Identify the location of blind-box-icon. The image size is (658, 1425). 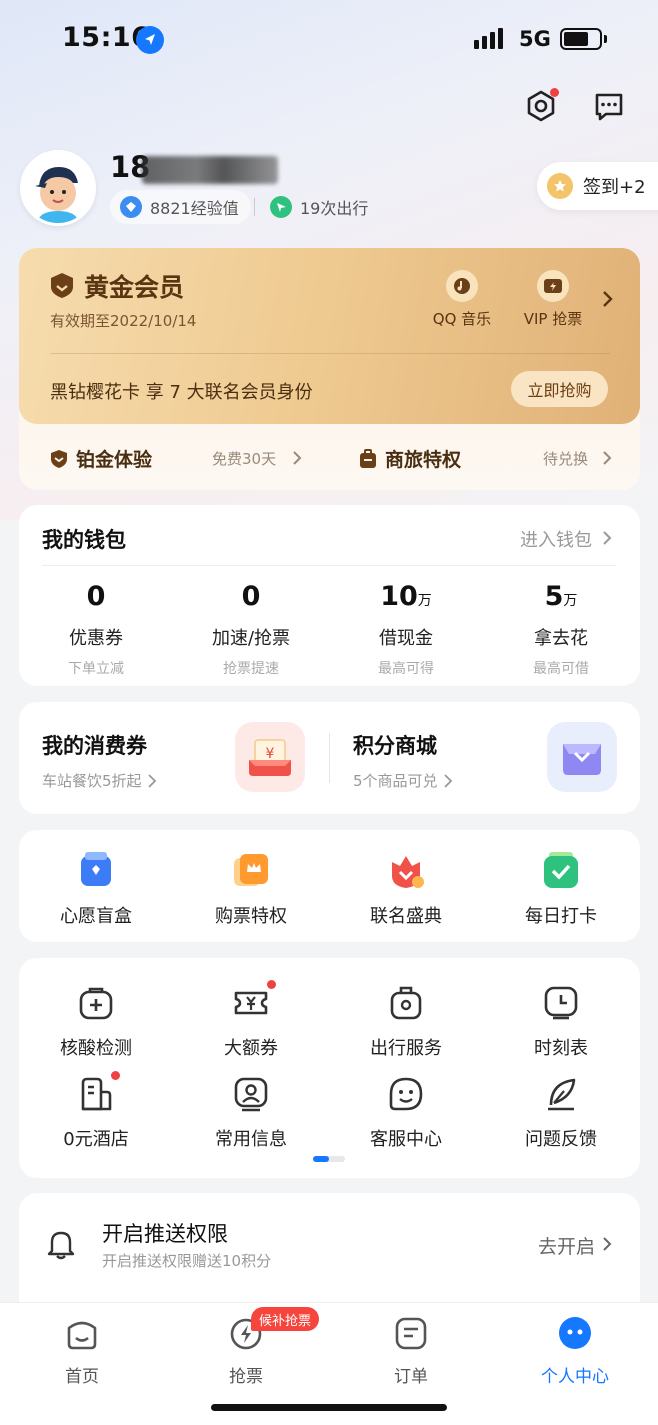
(96, 869).